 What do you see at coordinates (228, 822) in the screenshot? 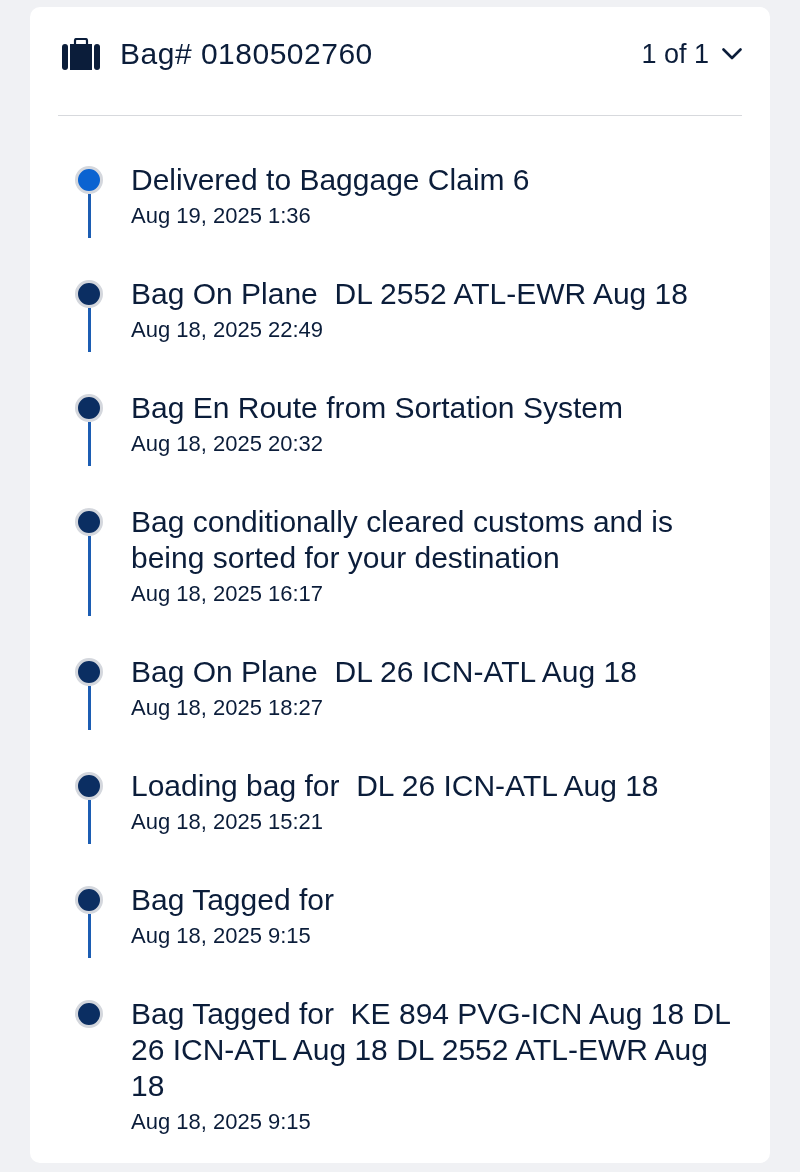
I see `event-time: Aug 18, 2025 15:21` at bounding box center [228, 822].